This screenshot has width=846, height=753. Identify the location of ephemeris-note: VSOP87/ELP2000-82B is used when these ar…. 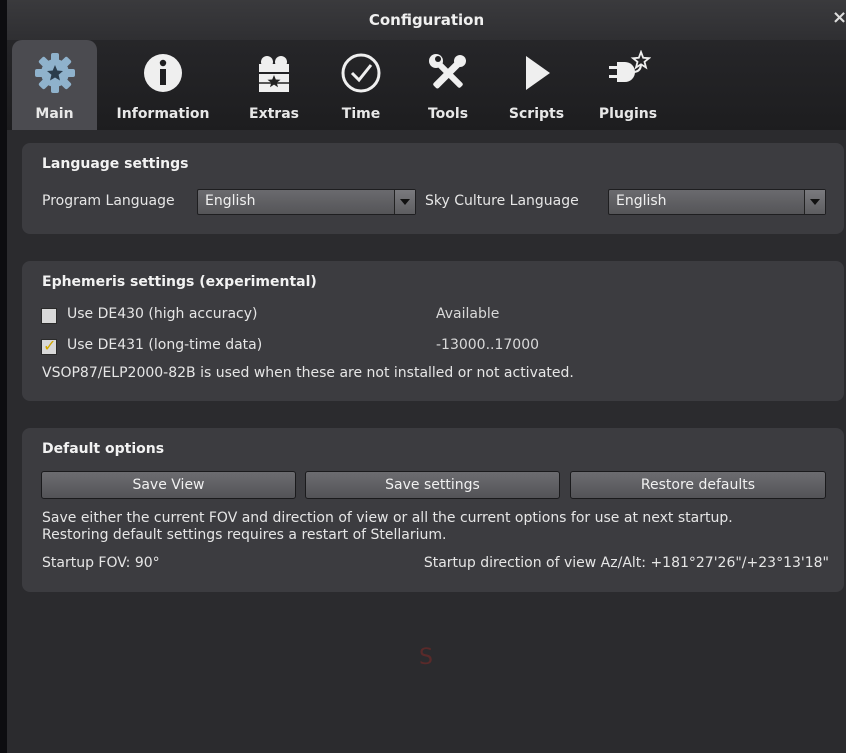
(308, 373).